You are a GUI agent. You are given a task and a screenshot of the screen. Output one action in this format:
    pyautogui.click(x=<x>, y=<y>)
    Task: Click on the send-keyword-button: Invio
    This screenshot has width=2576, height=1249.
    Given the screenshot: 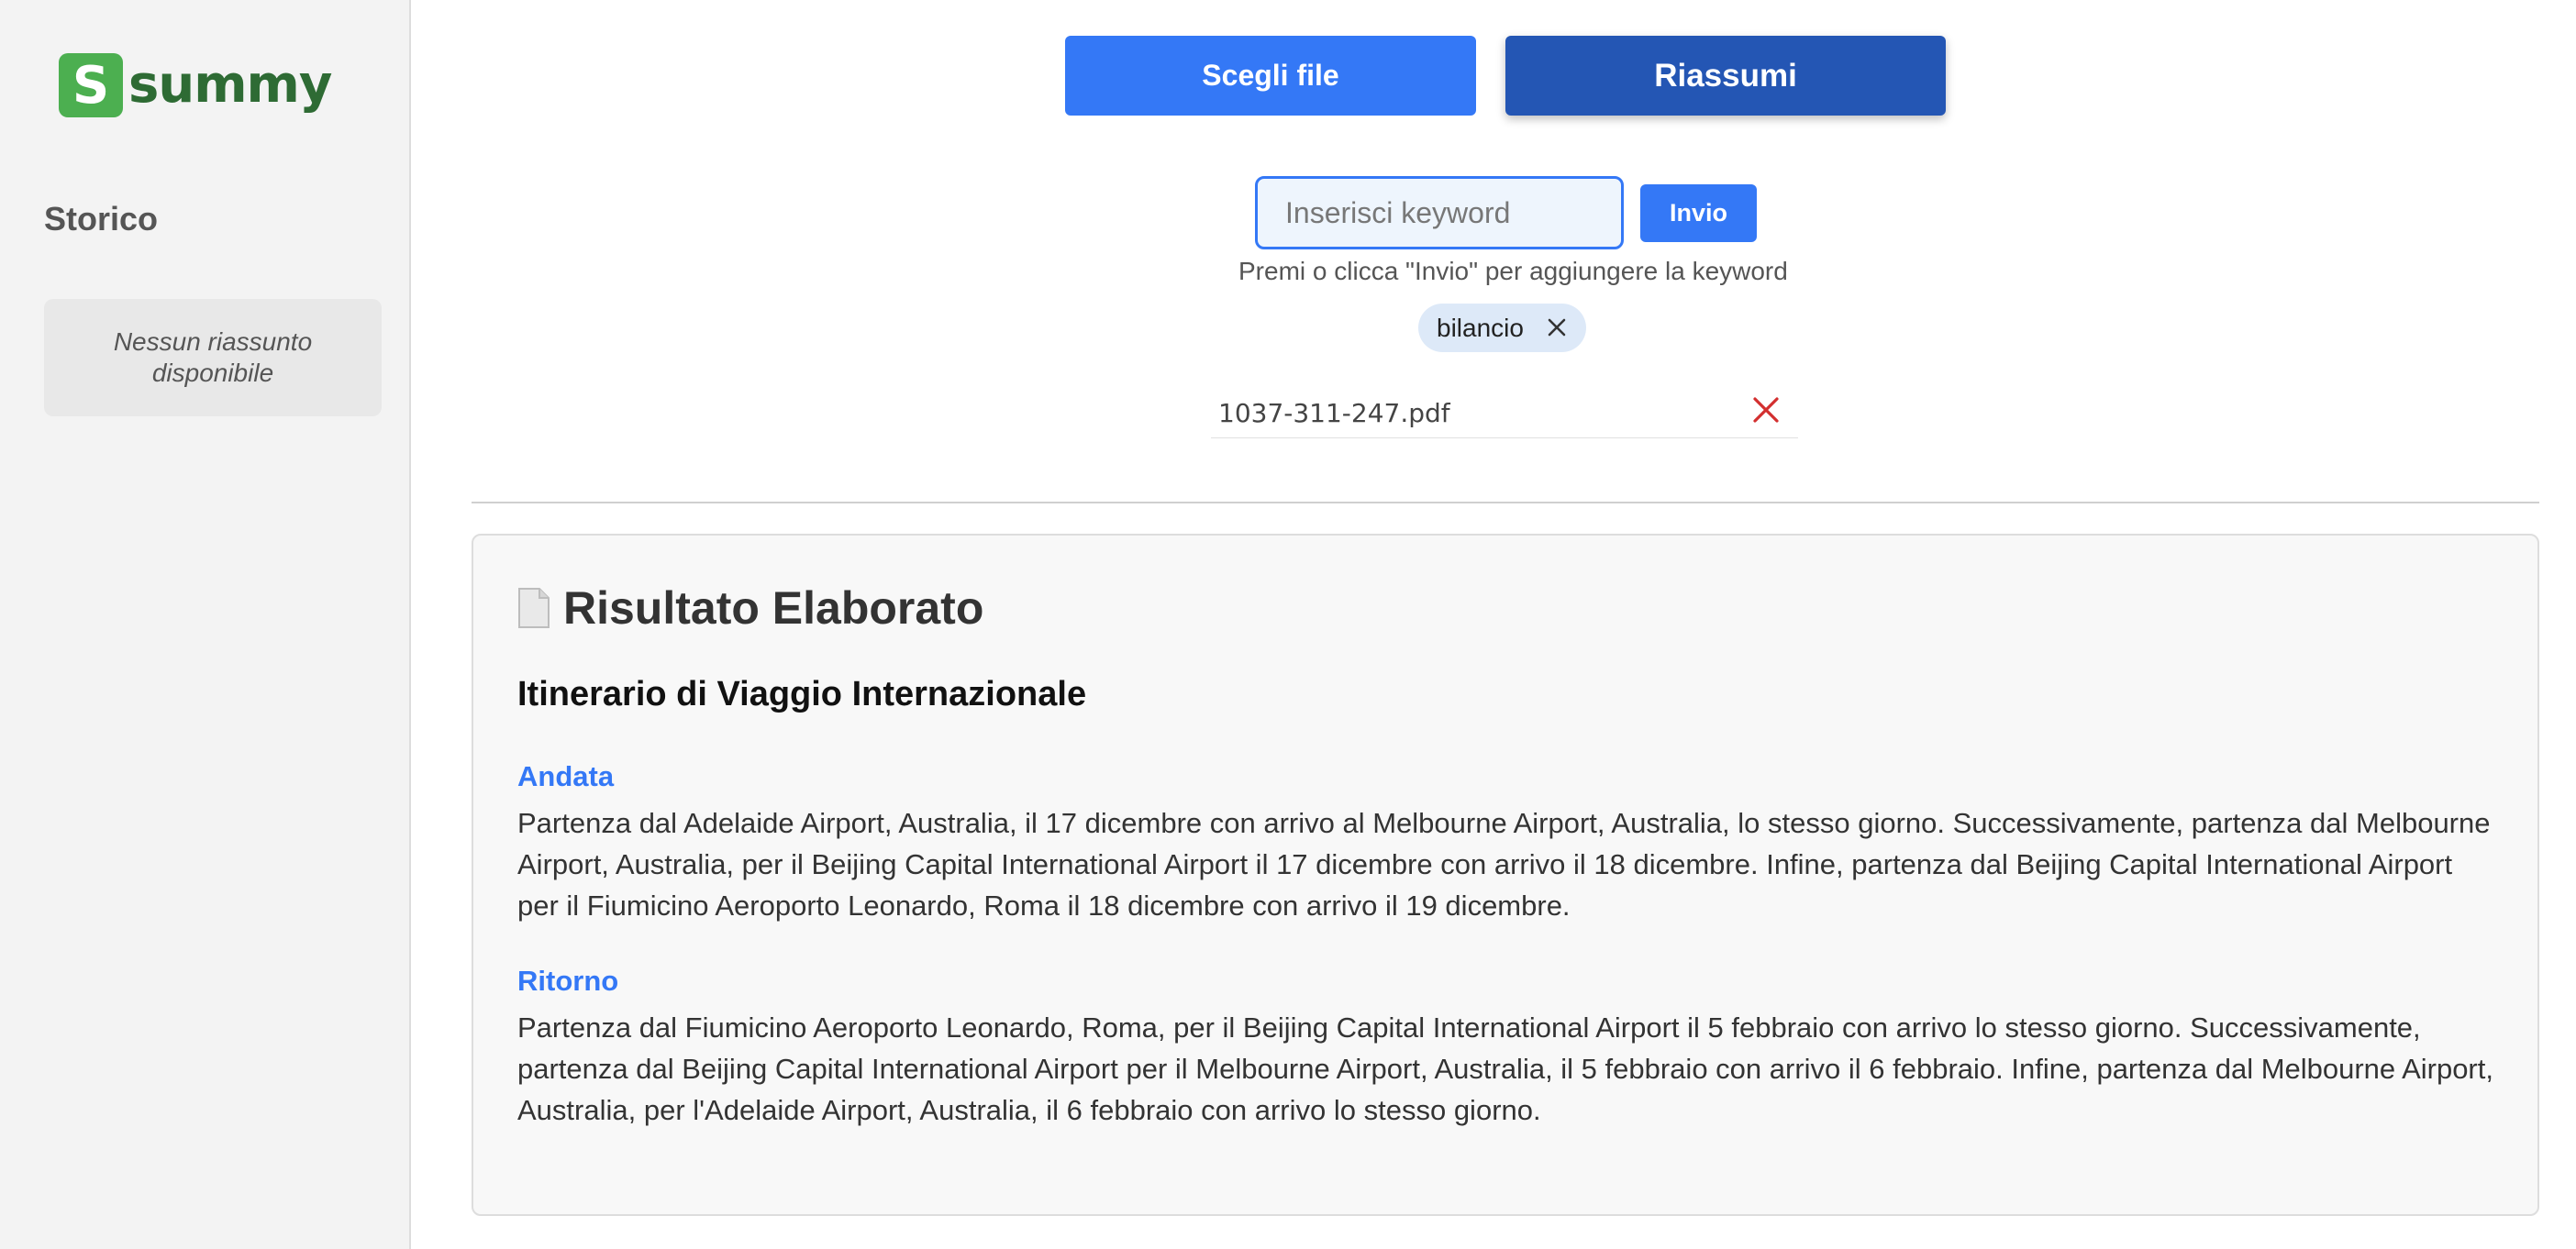 What is the action you would take?
    pyautogui.click(x=1698, y=213)
    